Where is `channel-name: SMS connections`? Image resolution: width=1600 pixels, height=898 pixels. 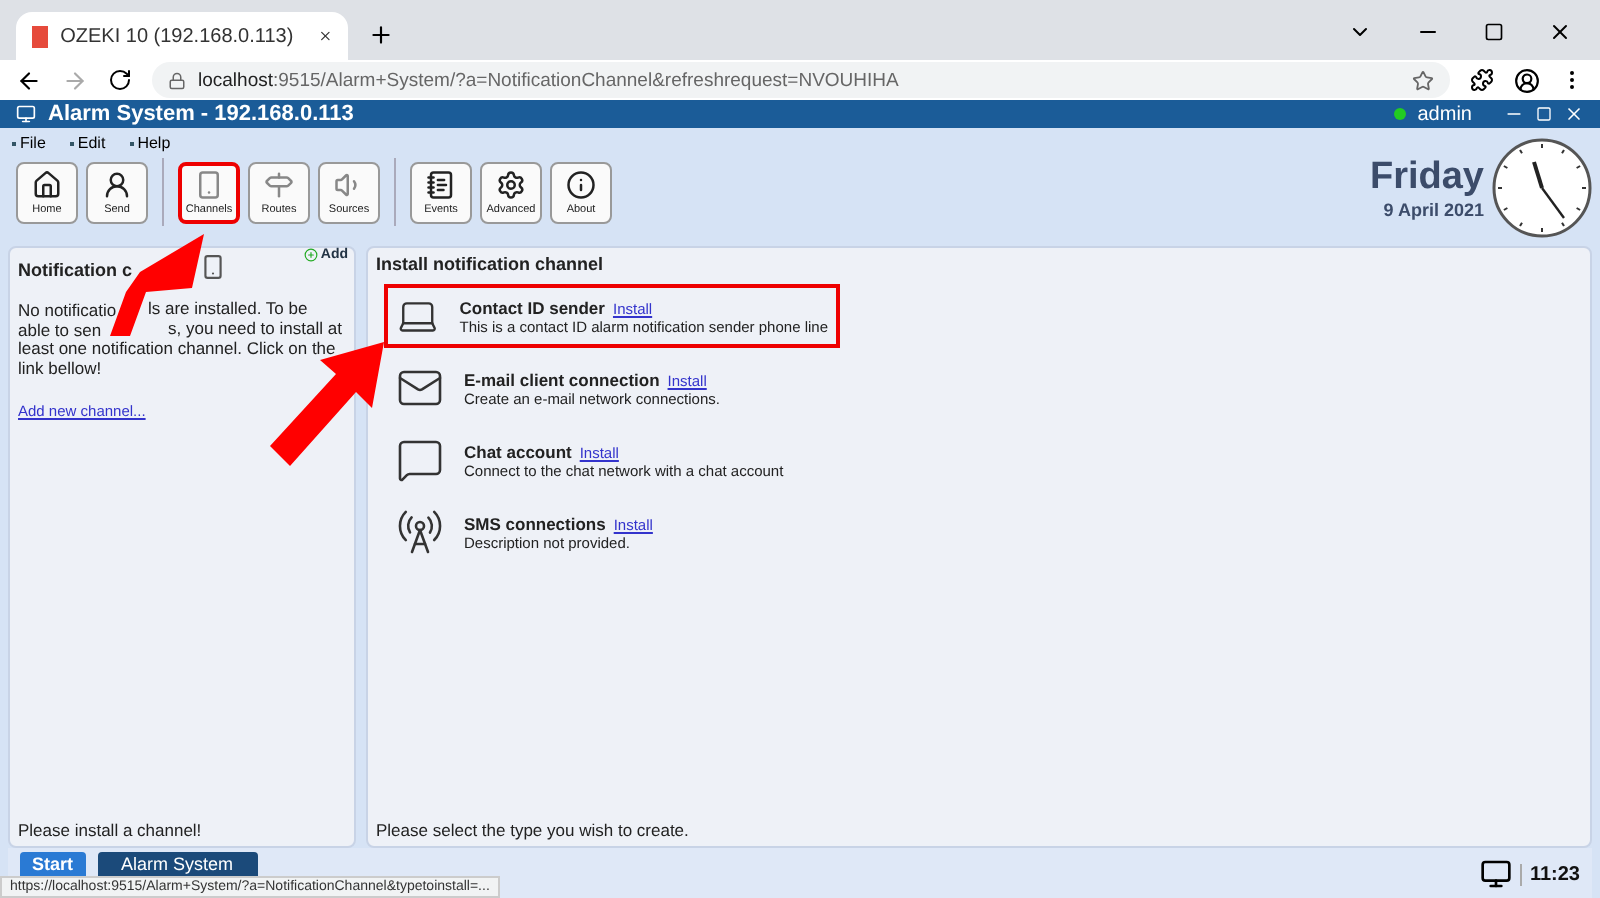
channel-name: SMS connections is located at coordinates (535, 523).